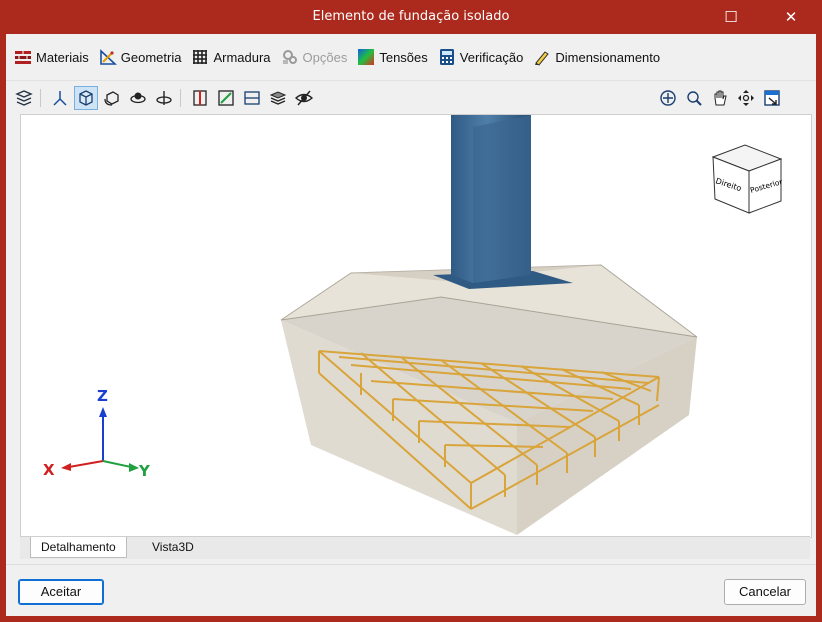 This screenshot has height=622, width=822. I want to click on pan-button, so click(720, 98).